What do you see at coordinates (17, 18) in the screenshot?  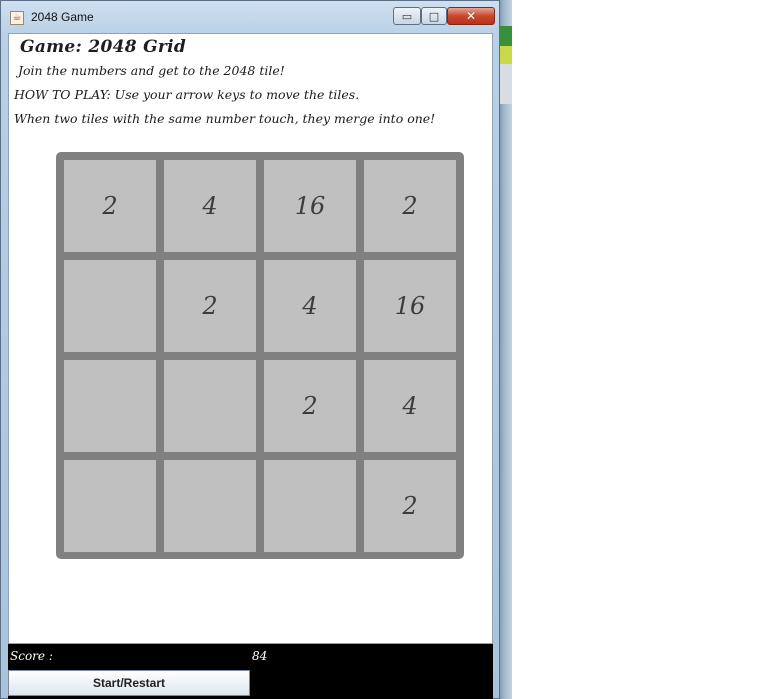 I see `java-coffee-cup-icon: ☕` at bounding box center [17, 18].